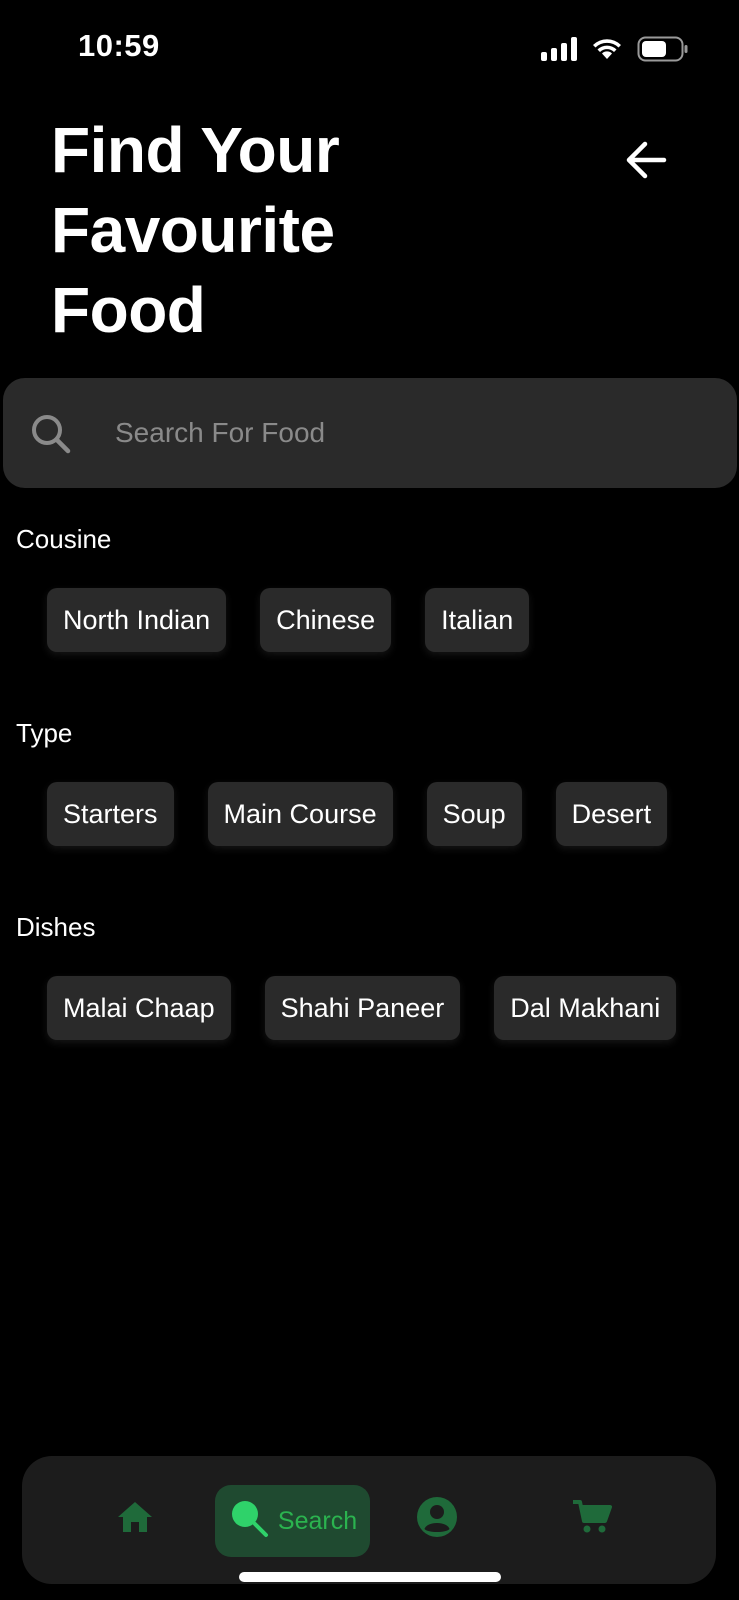  I want to click on status-bar: 10:59, so click(369, 48).